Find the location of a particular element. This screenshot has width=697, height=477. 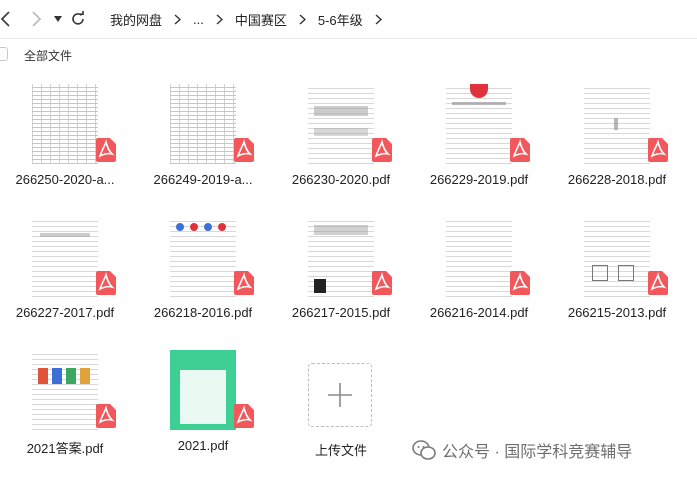

file-tile: 266218-2016.pdf is located at coordinates (203, 265).